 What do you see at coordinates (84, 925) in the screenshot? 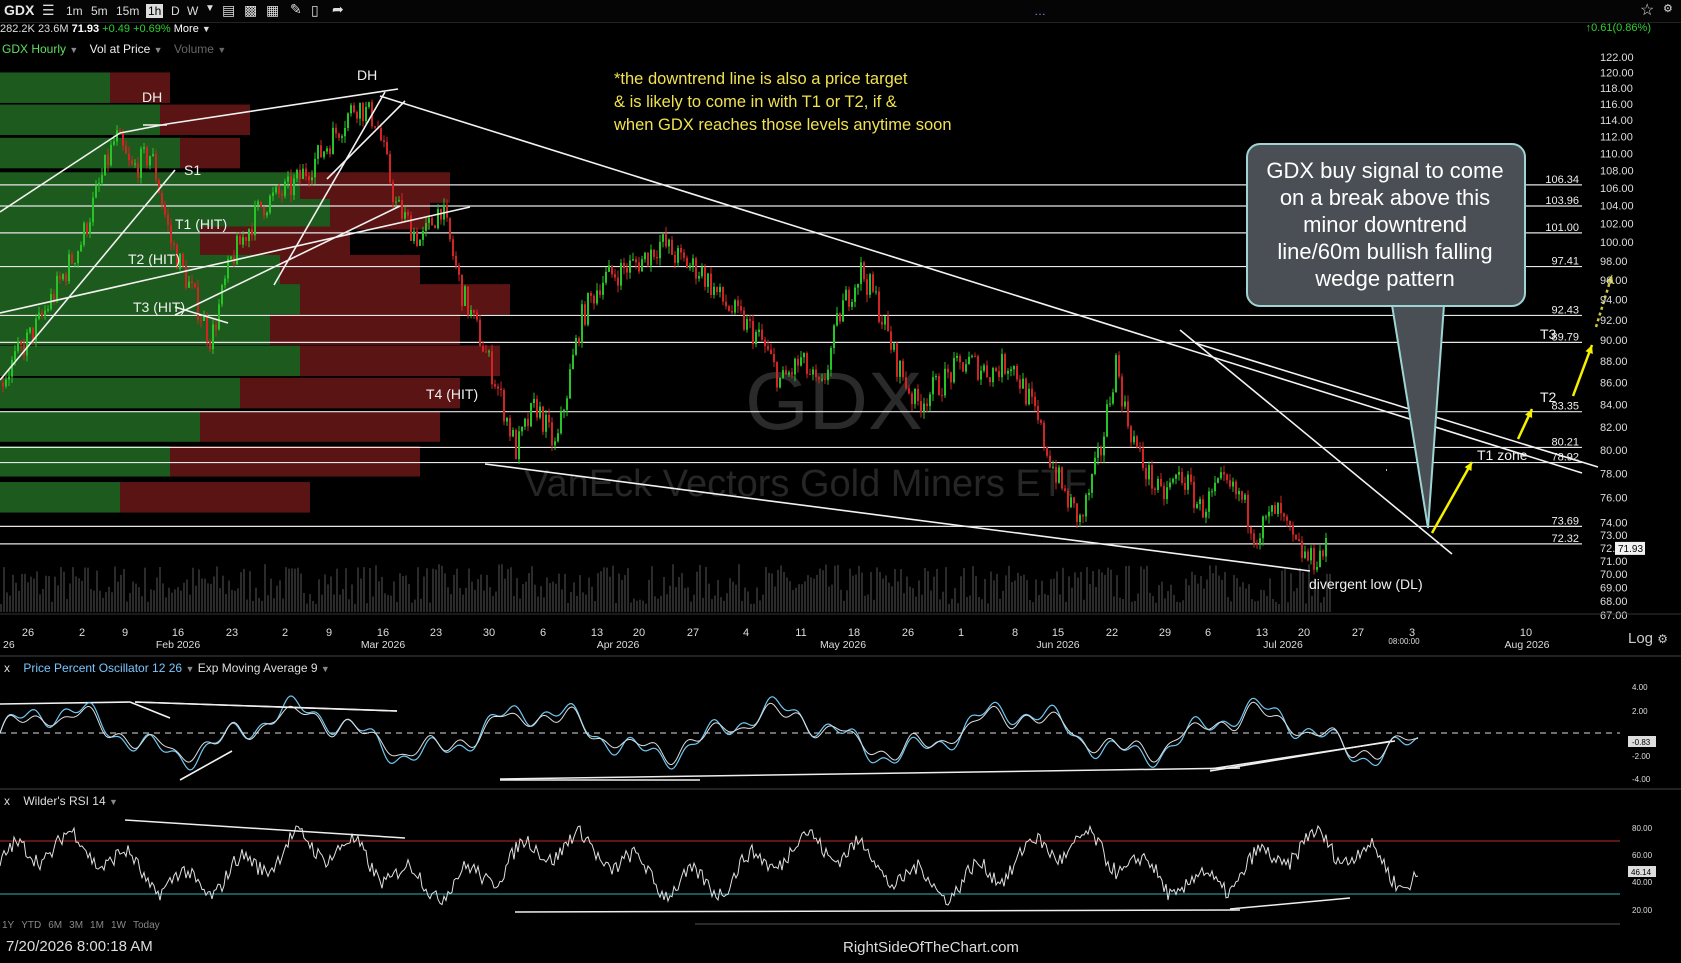
I see `range-selector: 1Y YTD 6M 3M 1M 1W Today` at bounding box center [84, 925].